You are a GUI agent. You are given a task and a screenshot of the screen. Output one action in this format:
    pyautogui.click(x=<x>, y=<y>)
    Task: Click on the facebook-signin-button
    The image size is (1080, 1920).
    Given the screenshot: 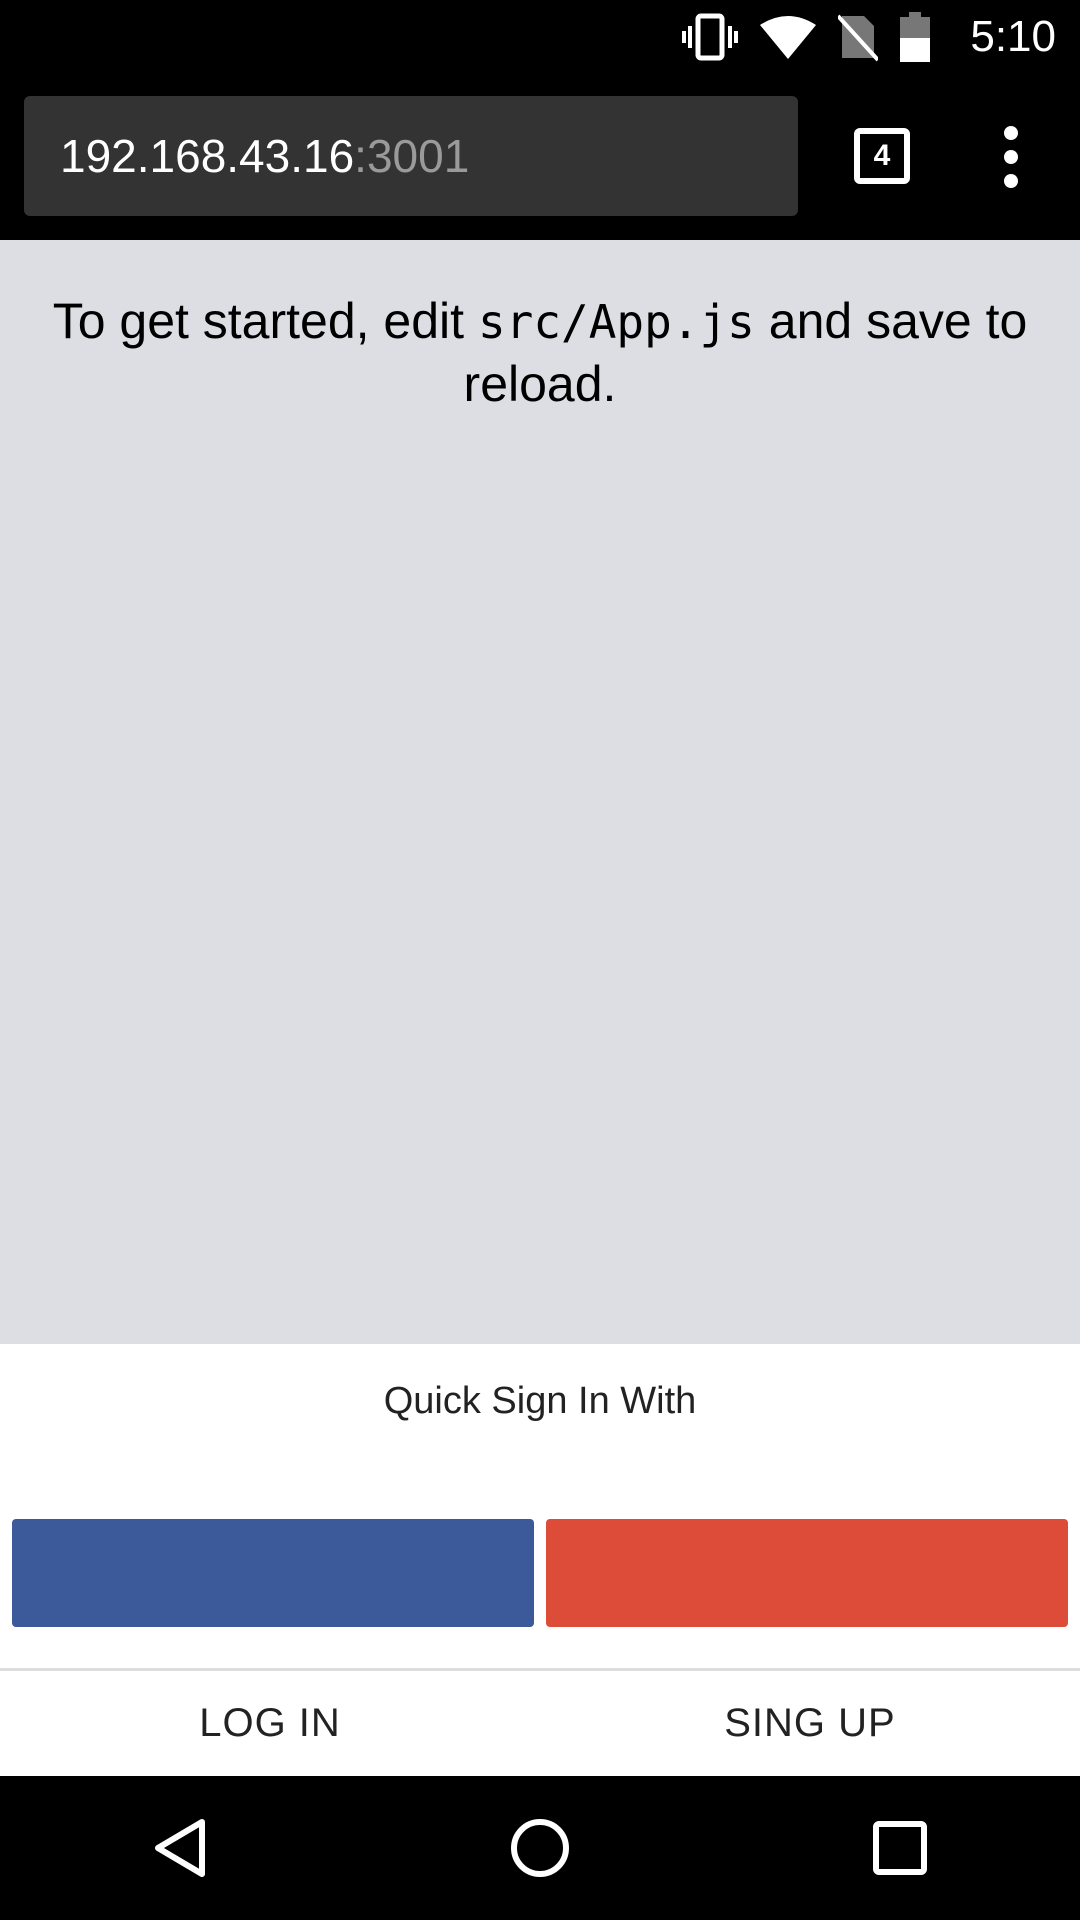 What is the action you would take?
    pyautogui.click(x=273, y=1573)
    